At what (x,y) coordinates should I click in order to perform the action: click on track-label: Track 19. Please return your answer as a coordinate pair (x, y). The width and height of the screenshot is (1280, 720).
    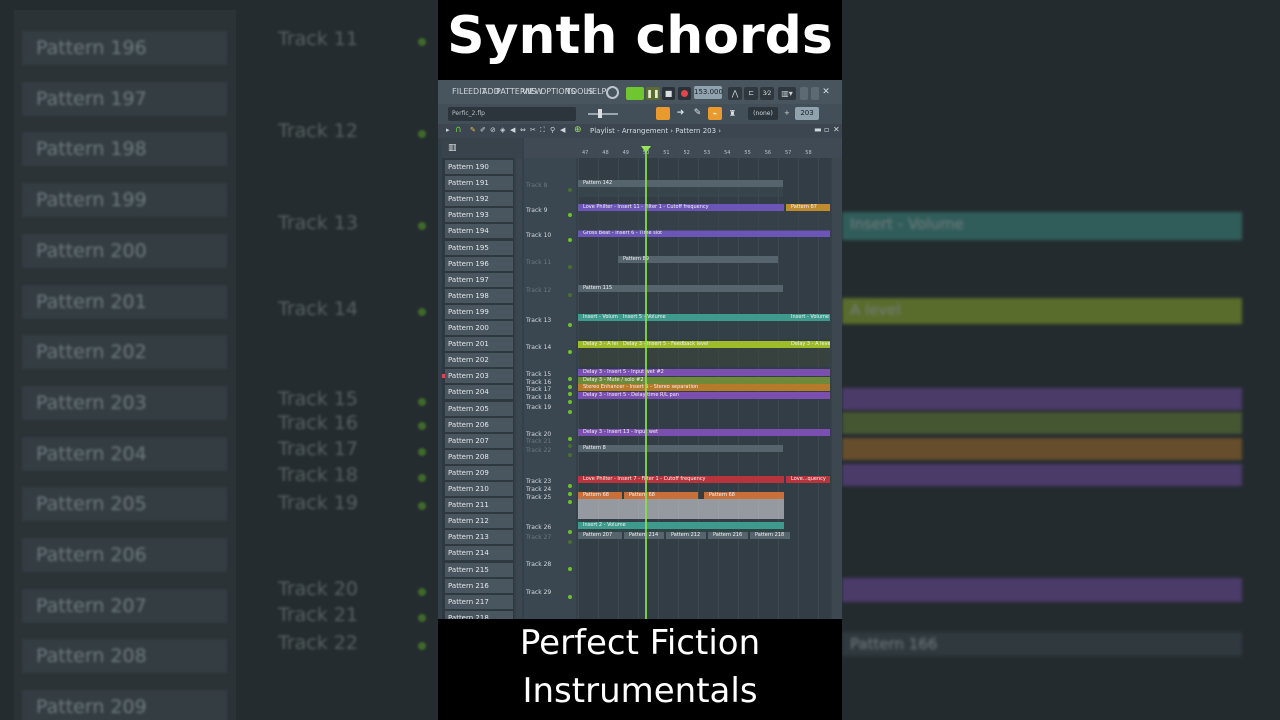
    Looking at the image, I should click on (538, 407).